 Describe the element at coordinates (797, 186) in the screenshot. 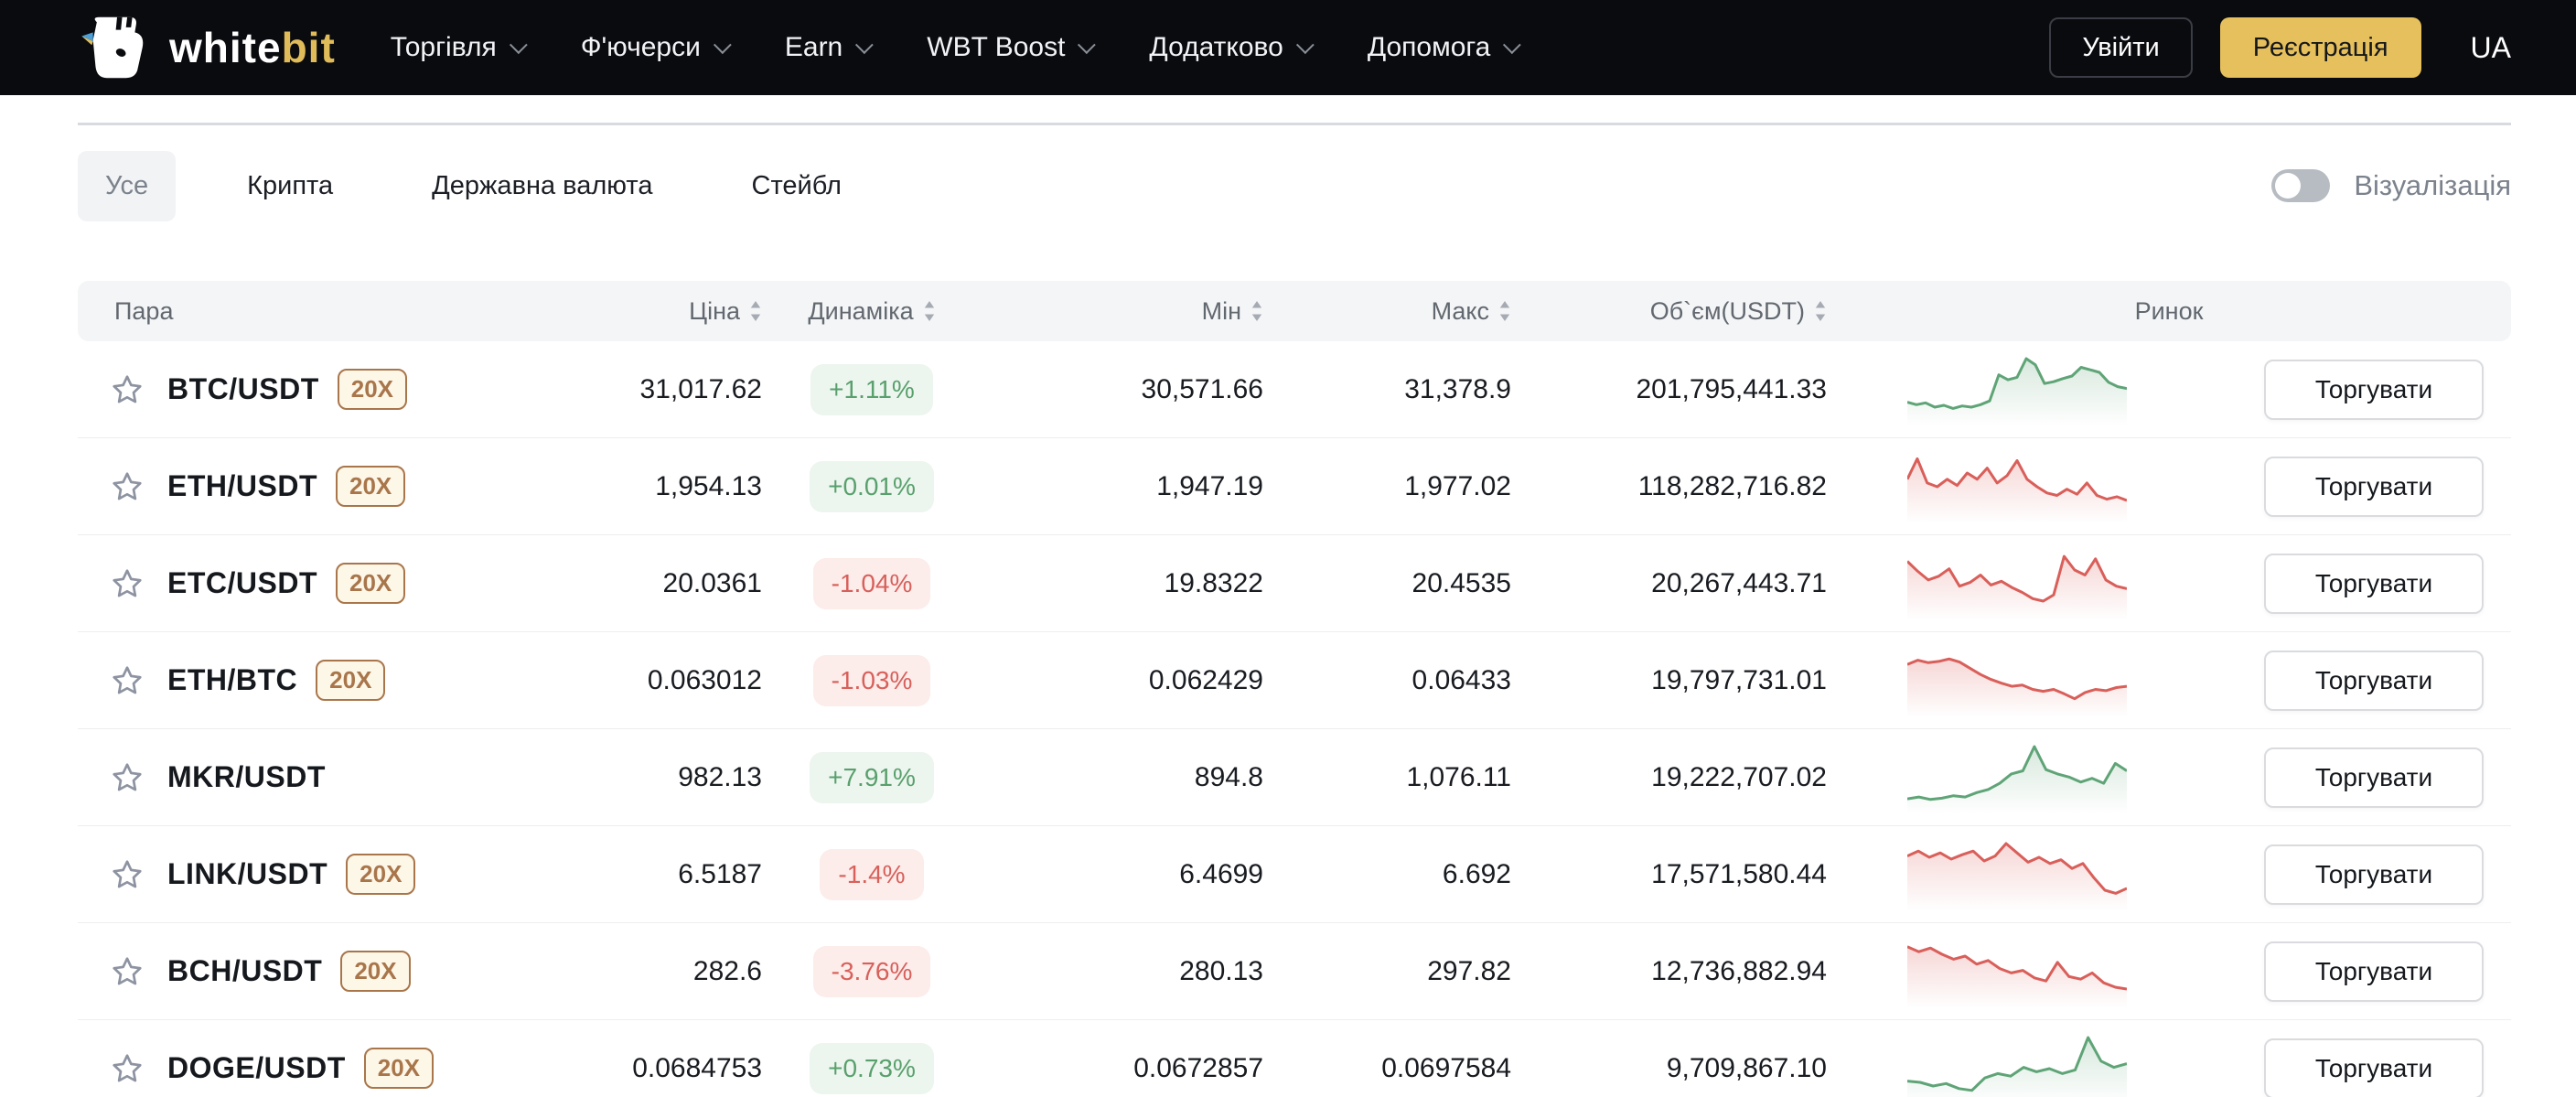

I see `filter-tab-4: Стейбл` at that location.